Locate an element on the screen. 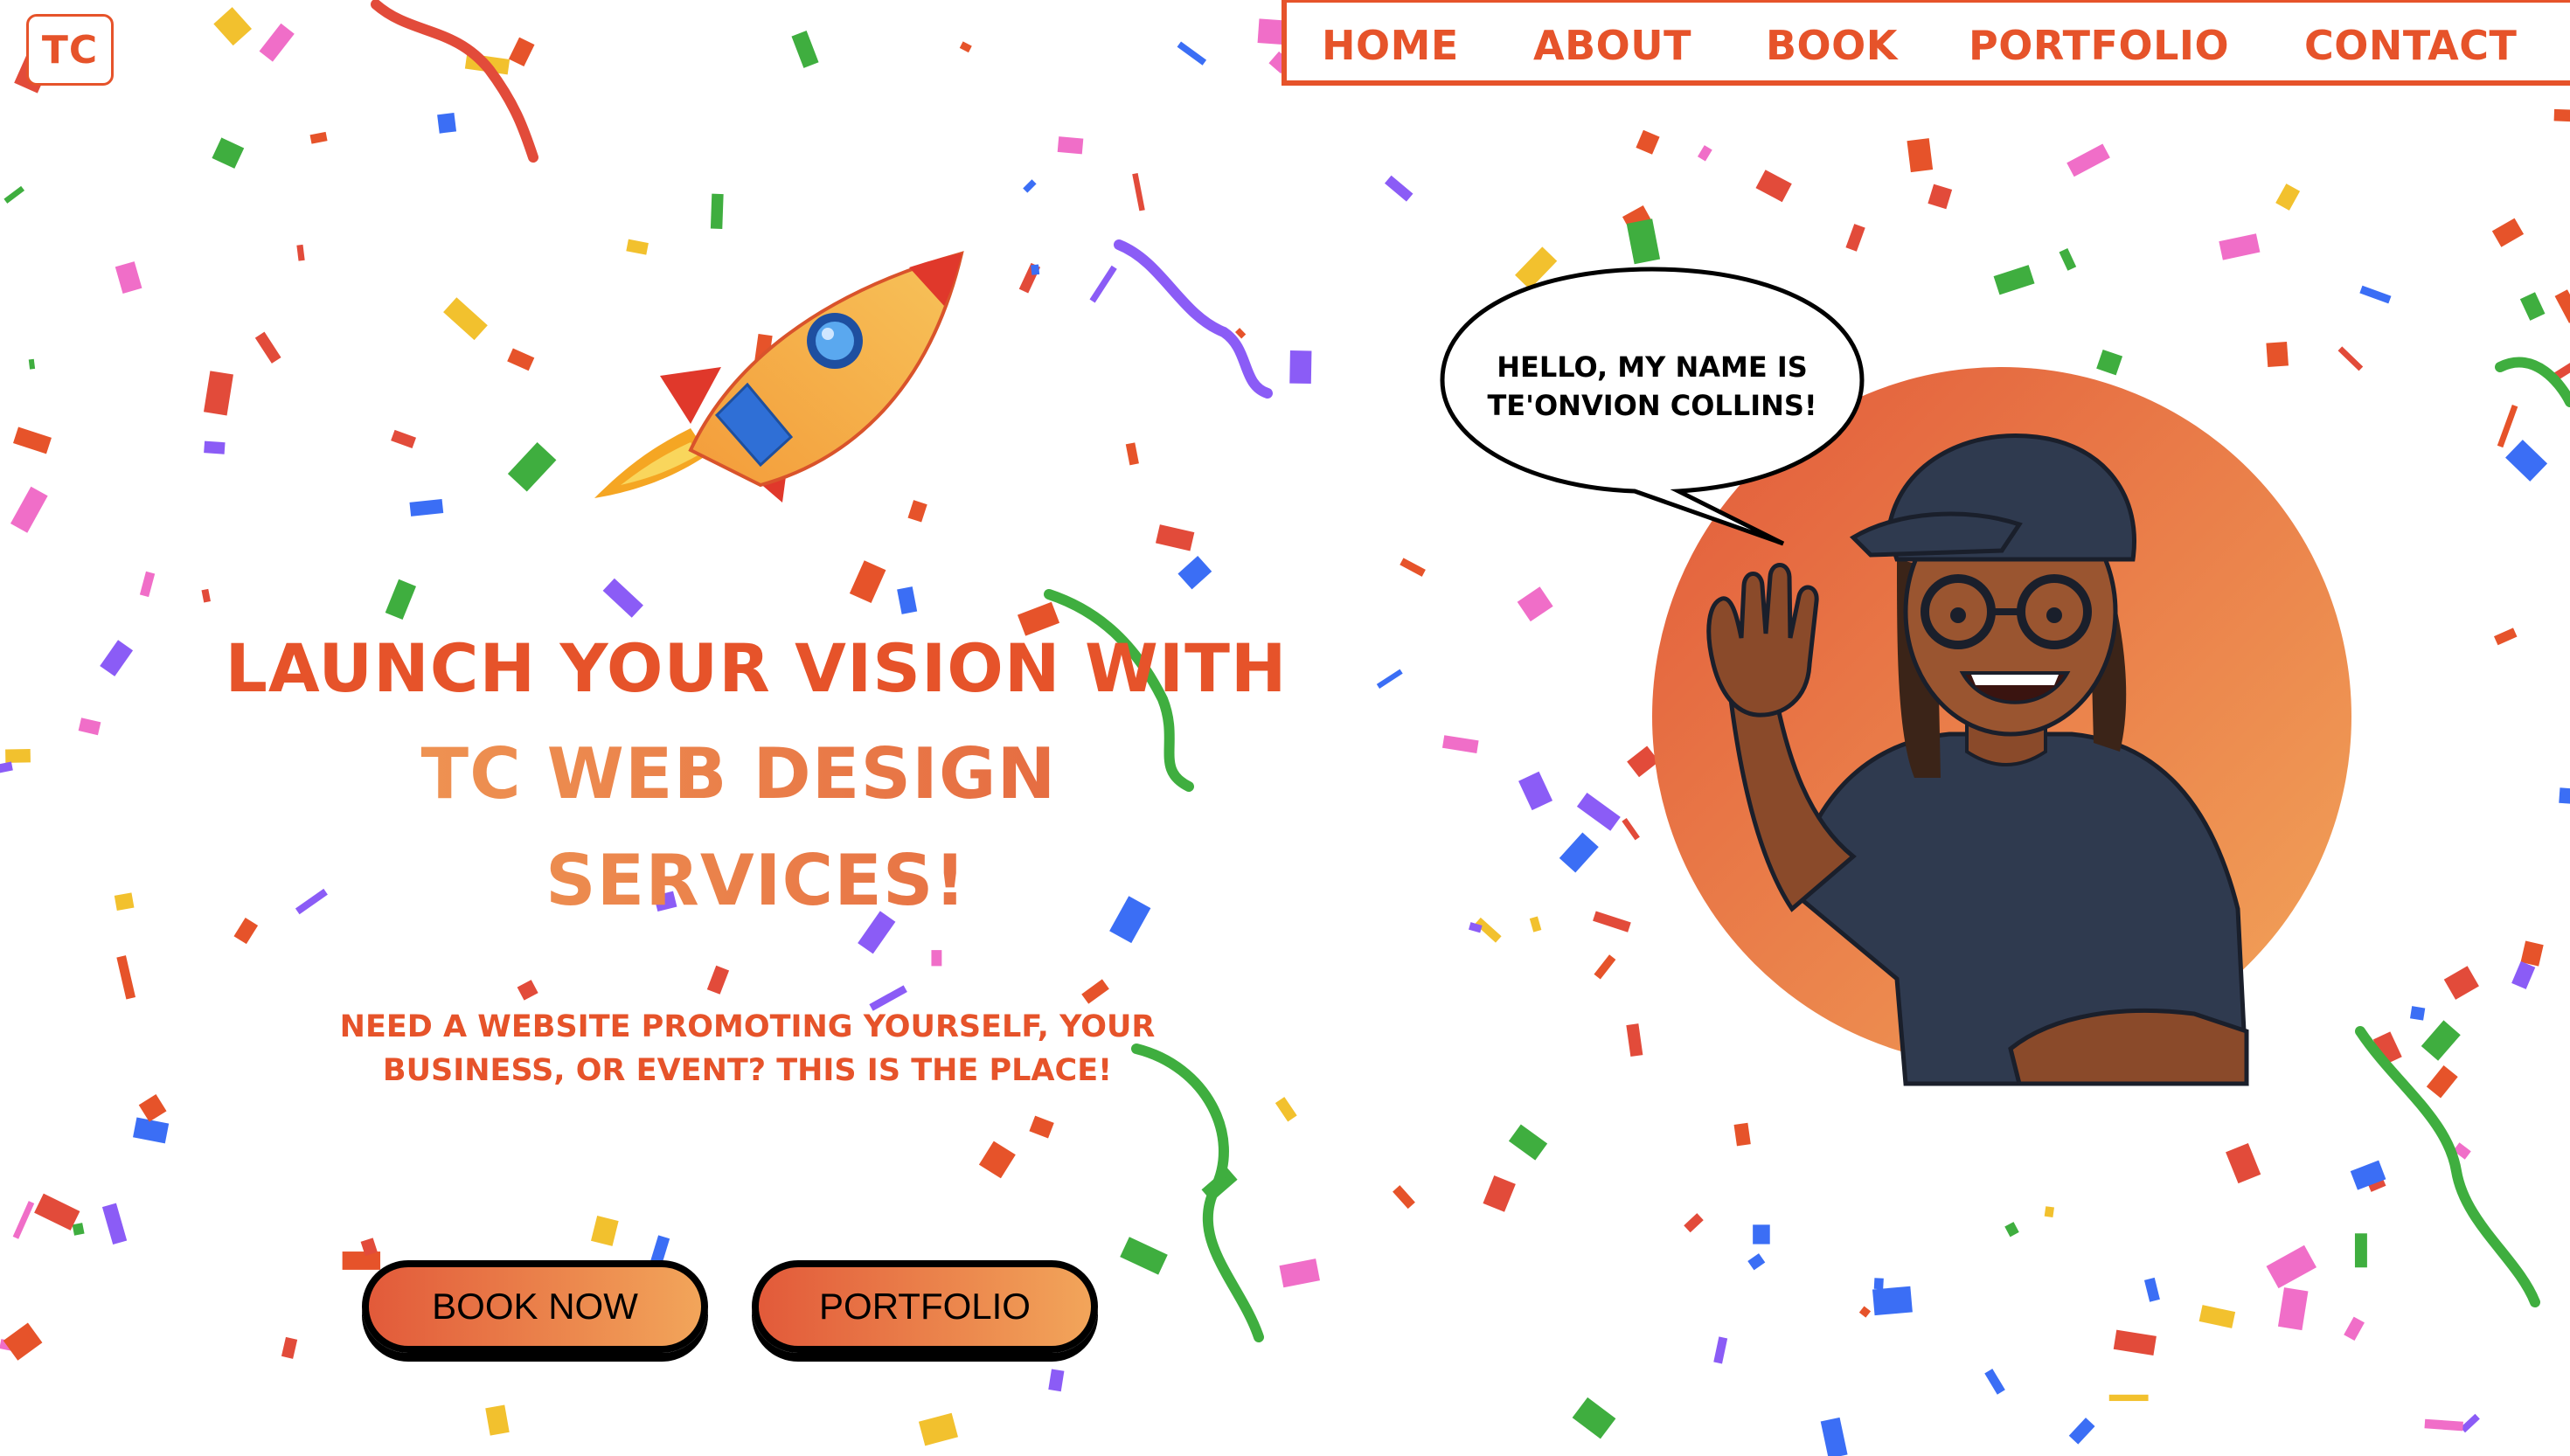 The height and width of the screenshot is (1456, 2570). book-now-button: BOOK NOW is located at coordinates (535, 1306).